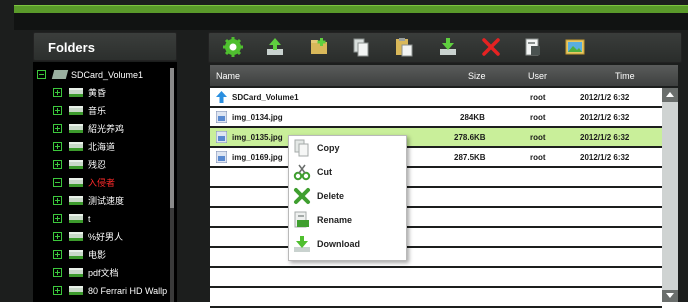  What do you see at coordinates (102, 183) in the screenshot?
I see `tree-item-label: 入侵者` at bounding box center [102, 183].